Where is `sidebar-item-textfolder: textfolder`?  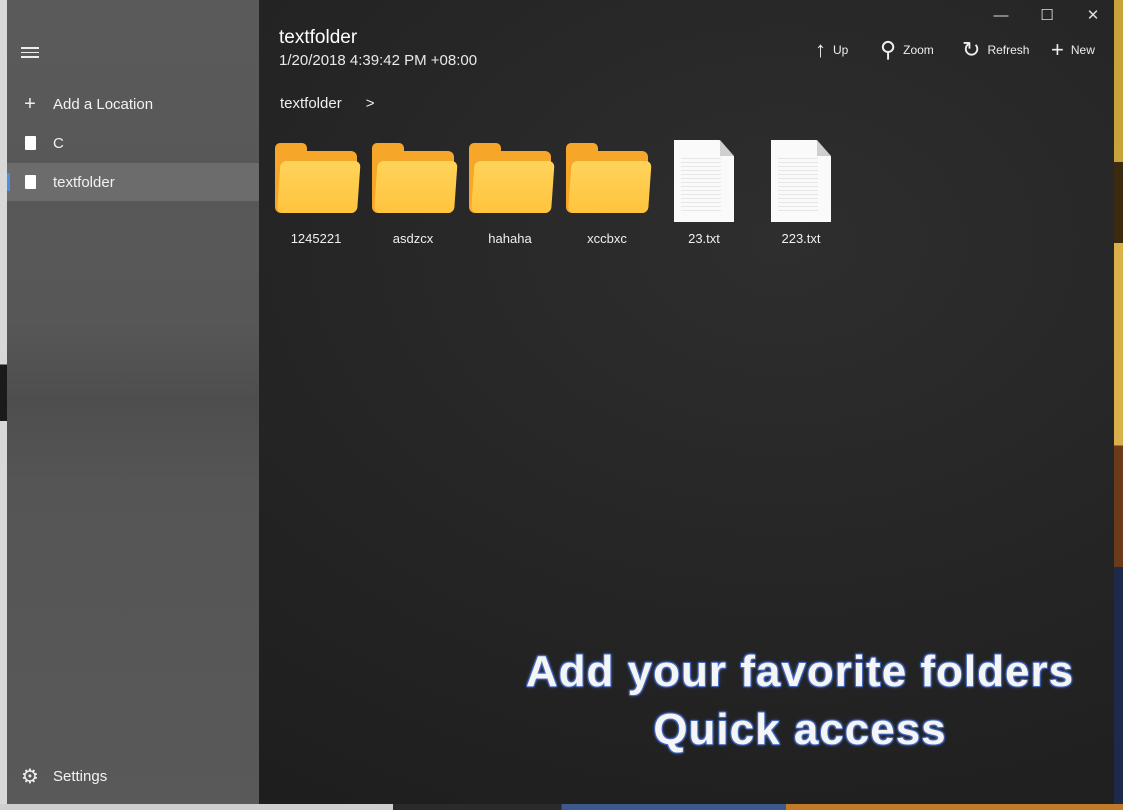 sidebar-item-textfolder: textfolder is located at coordinates (133, 182).